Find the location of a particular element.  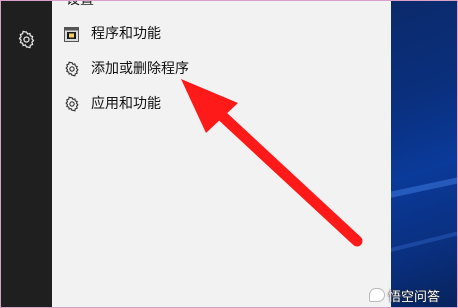

clipped-header-text: 设置 is located at coordinates (80, 4).